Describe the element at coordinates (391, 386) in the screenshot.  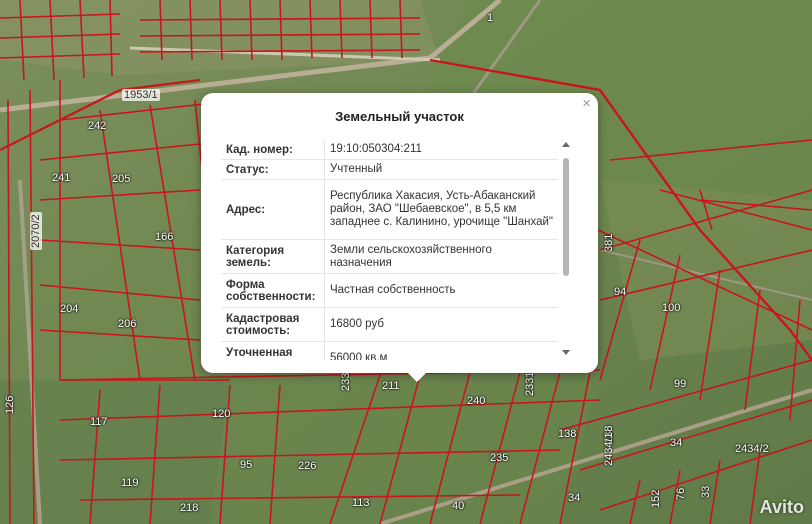
I see `parcel-label: 211` at that location.